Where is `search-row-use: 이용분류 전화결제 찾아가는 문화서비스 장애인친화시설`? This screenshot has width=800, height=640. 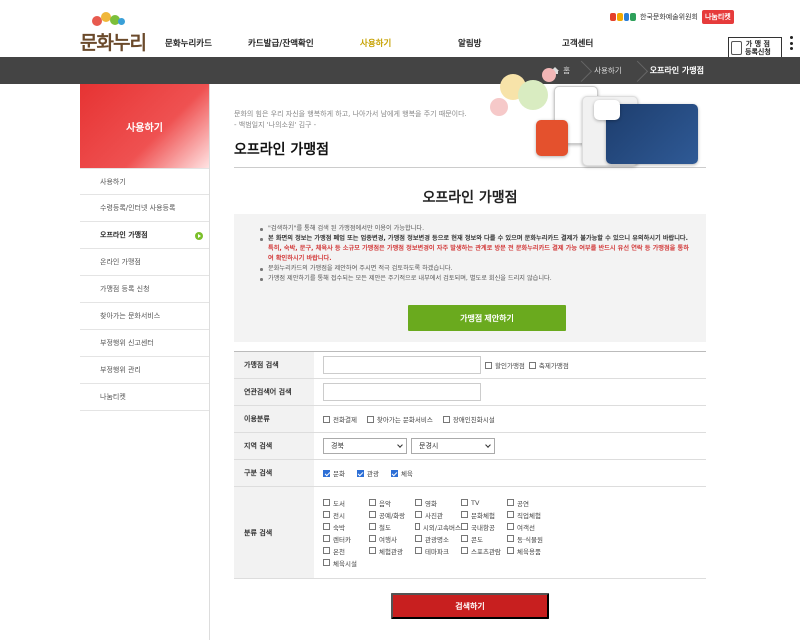 search-row-use: 이용분류 전화결제 찾아가는 문화서비스 장애인친화시설 is located at coordinates (470, 419).